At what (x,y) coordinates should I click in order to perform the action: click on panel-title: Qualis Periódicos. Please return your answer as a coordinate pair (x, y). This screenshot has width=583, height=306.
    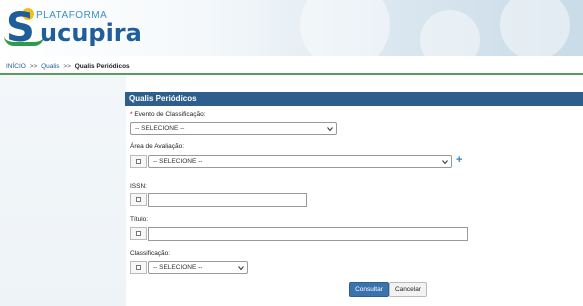
    Looking at the image, I should click on (354, 99).